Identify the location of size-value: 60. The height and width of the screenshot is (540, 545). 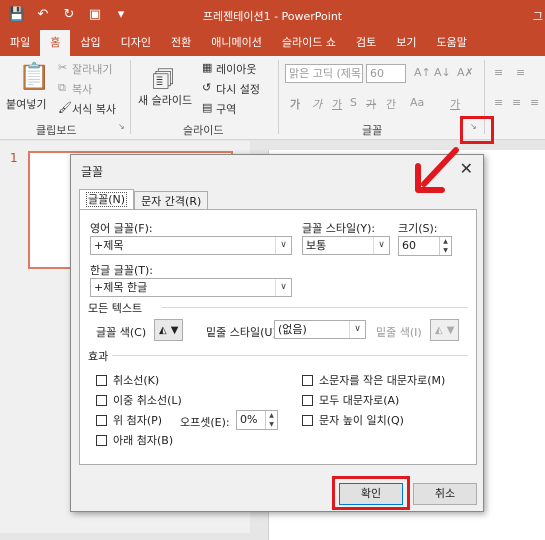
(409, 245).